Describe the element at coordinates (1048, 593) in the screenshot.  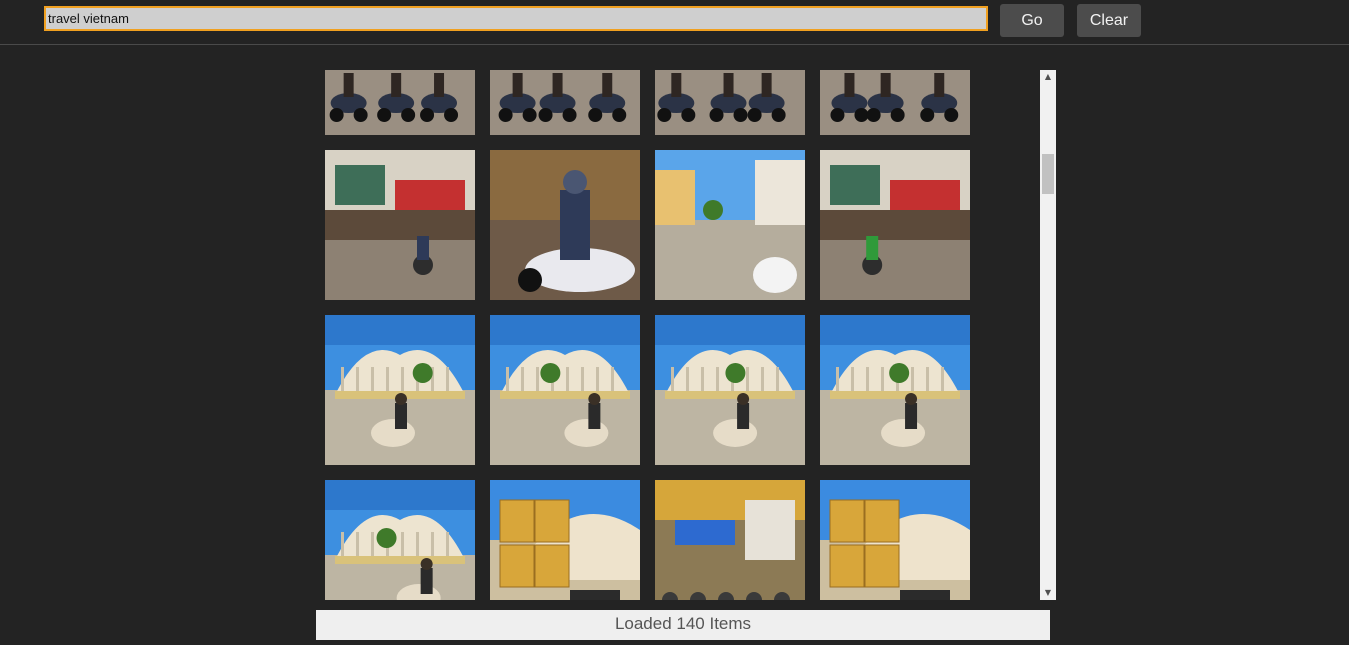
I see `scroll-down-arrow-icon: ▼` at that location.